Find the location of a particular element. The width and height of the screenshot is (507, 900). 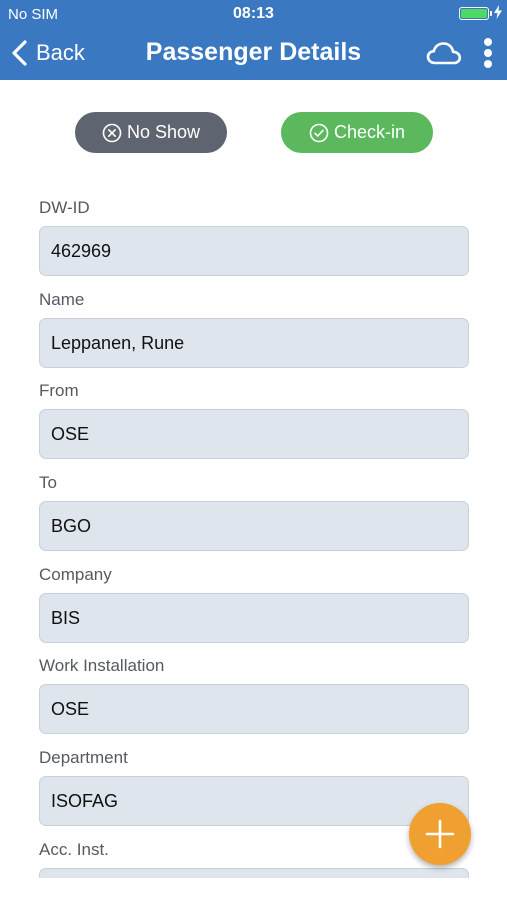

field-label-name: Name is located at coordinates (62, 299).